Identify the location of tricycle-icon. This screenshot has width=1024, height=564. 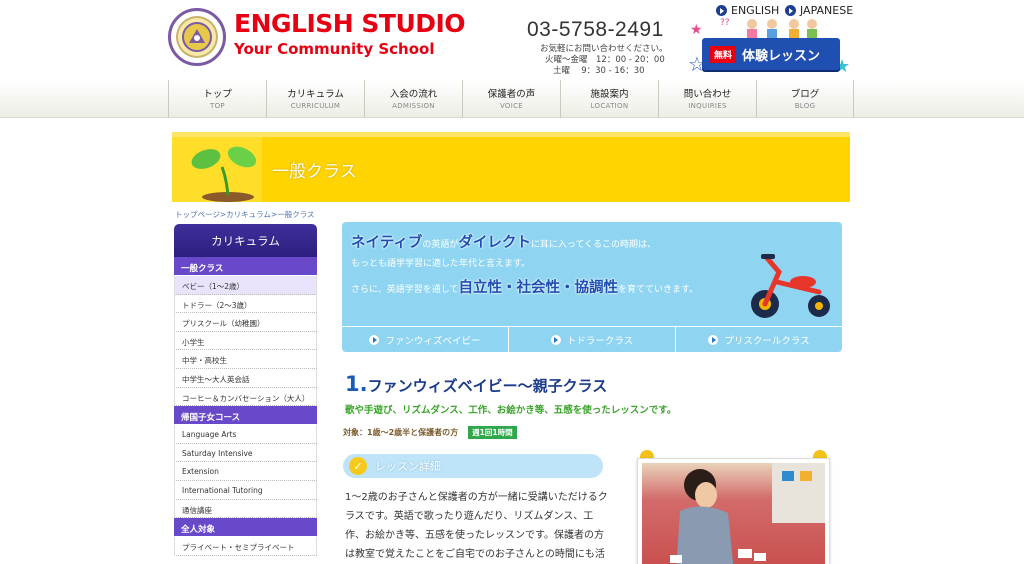
(790, 286).